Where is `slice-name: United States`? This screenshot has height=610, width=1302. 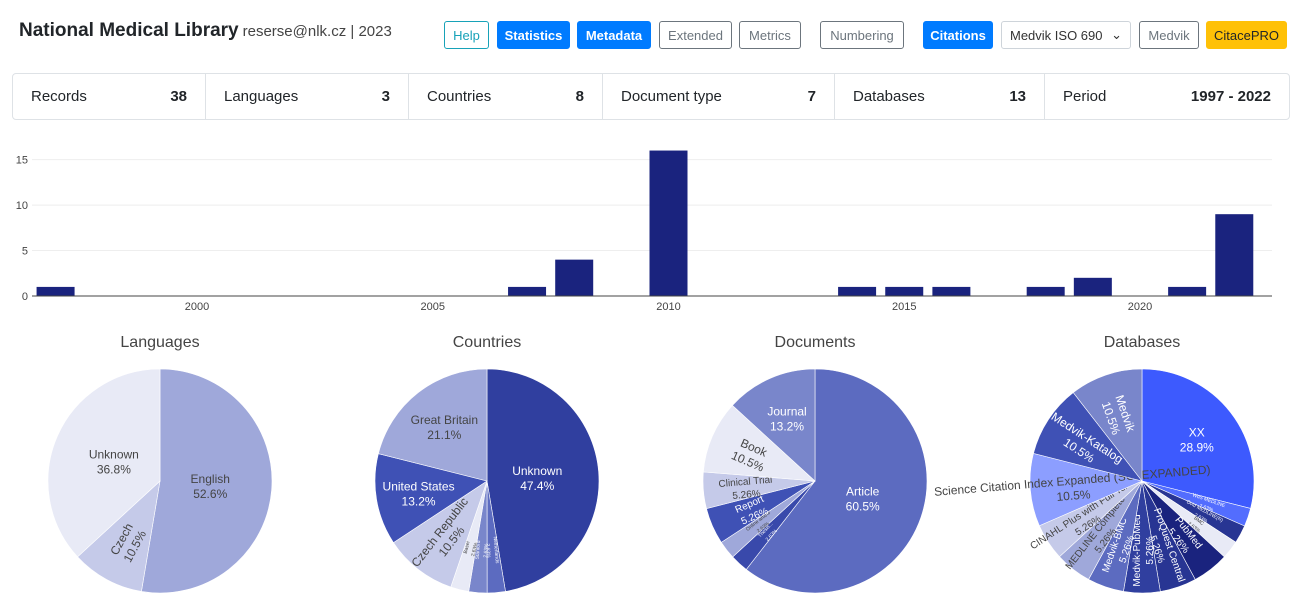
slice-name: United States is located at coordinates (419, 487).